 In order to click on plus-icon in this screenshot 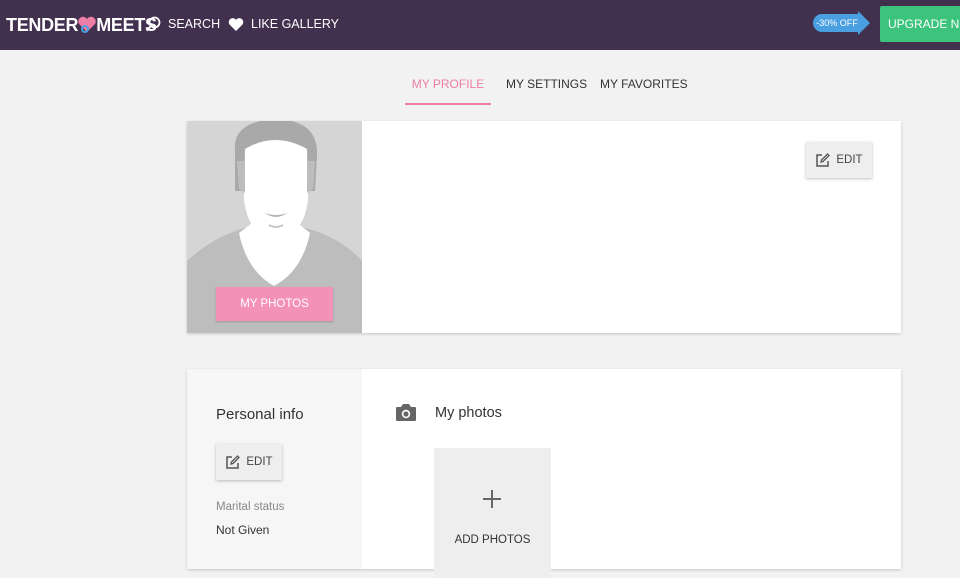, I will do `click(492, 499)`.